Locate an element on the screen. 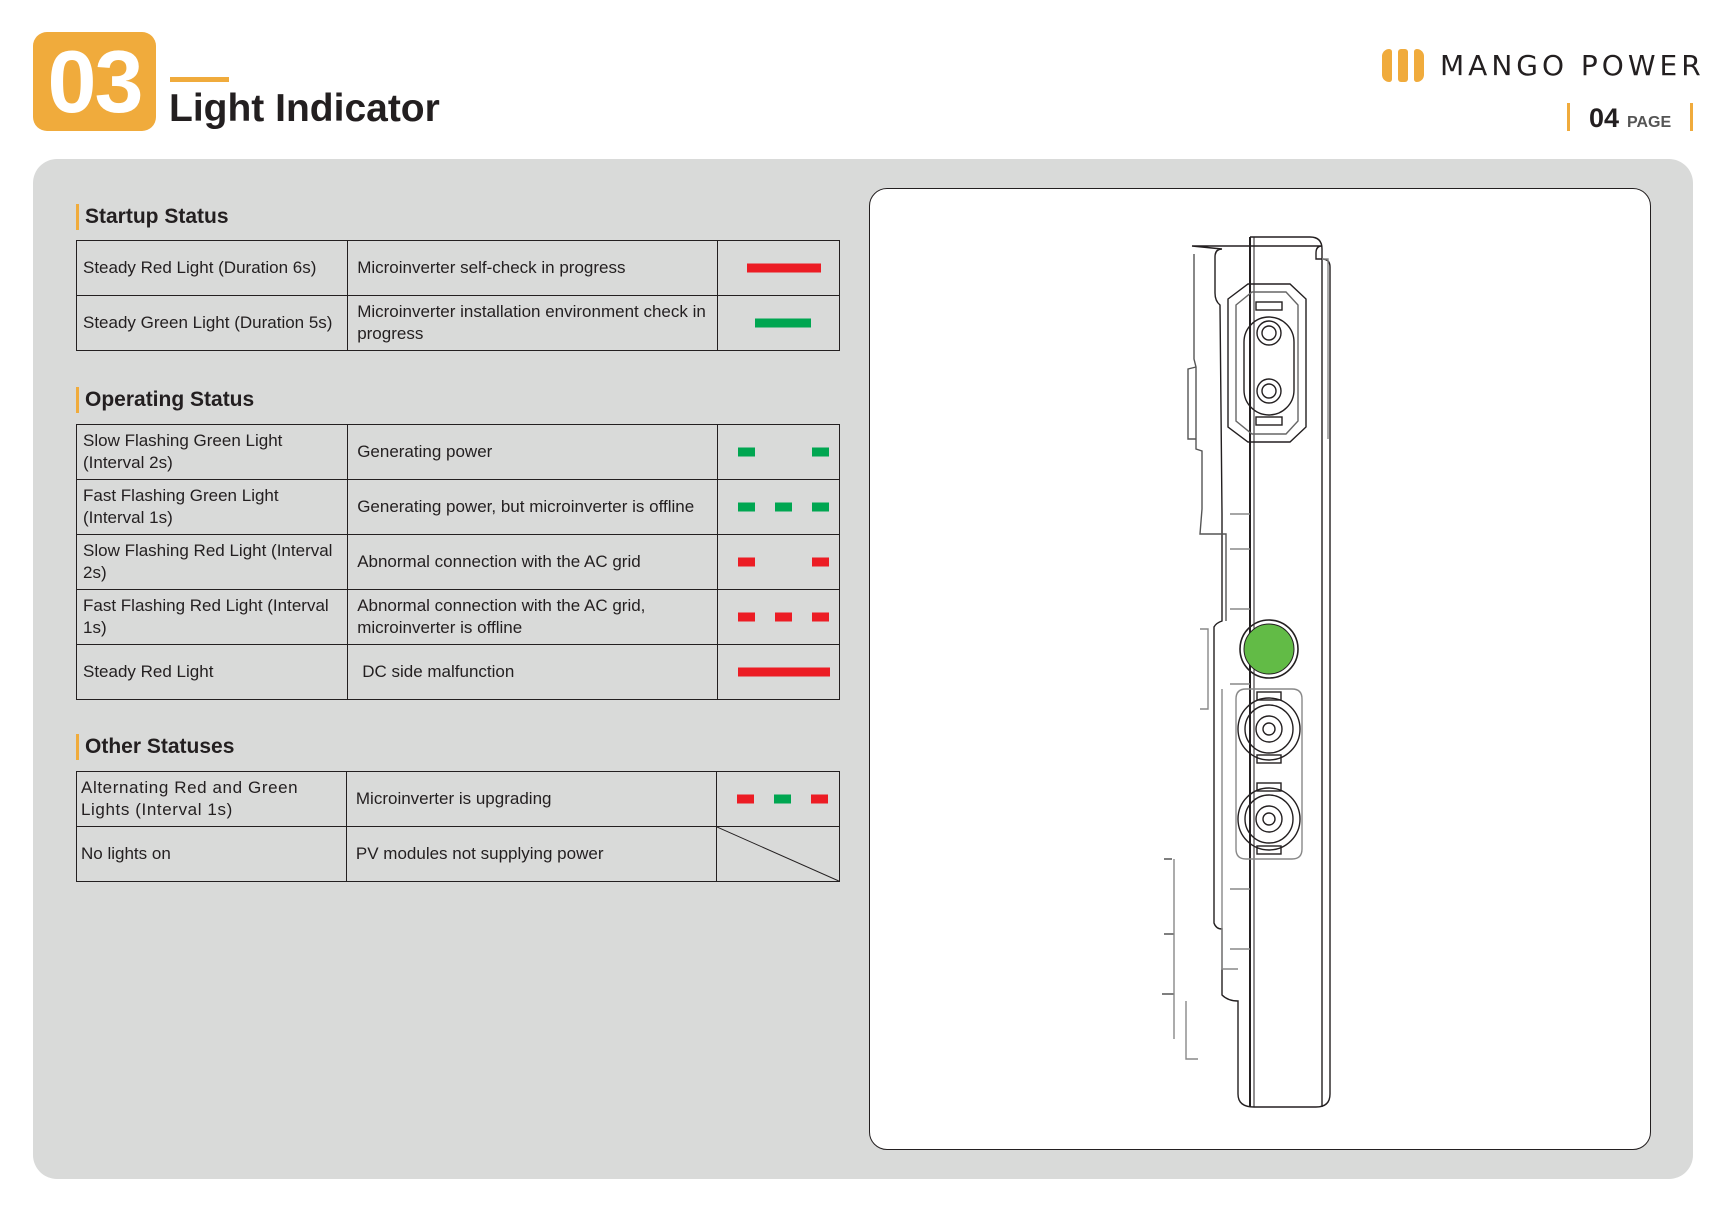  page-label: PAGE is located at coordinates (1649, 122).